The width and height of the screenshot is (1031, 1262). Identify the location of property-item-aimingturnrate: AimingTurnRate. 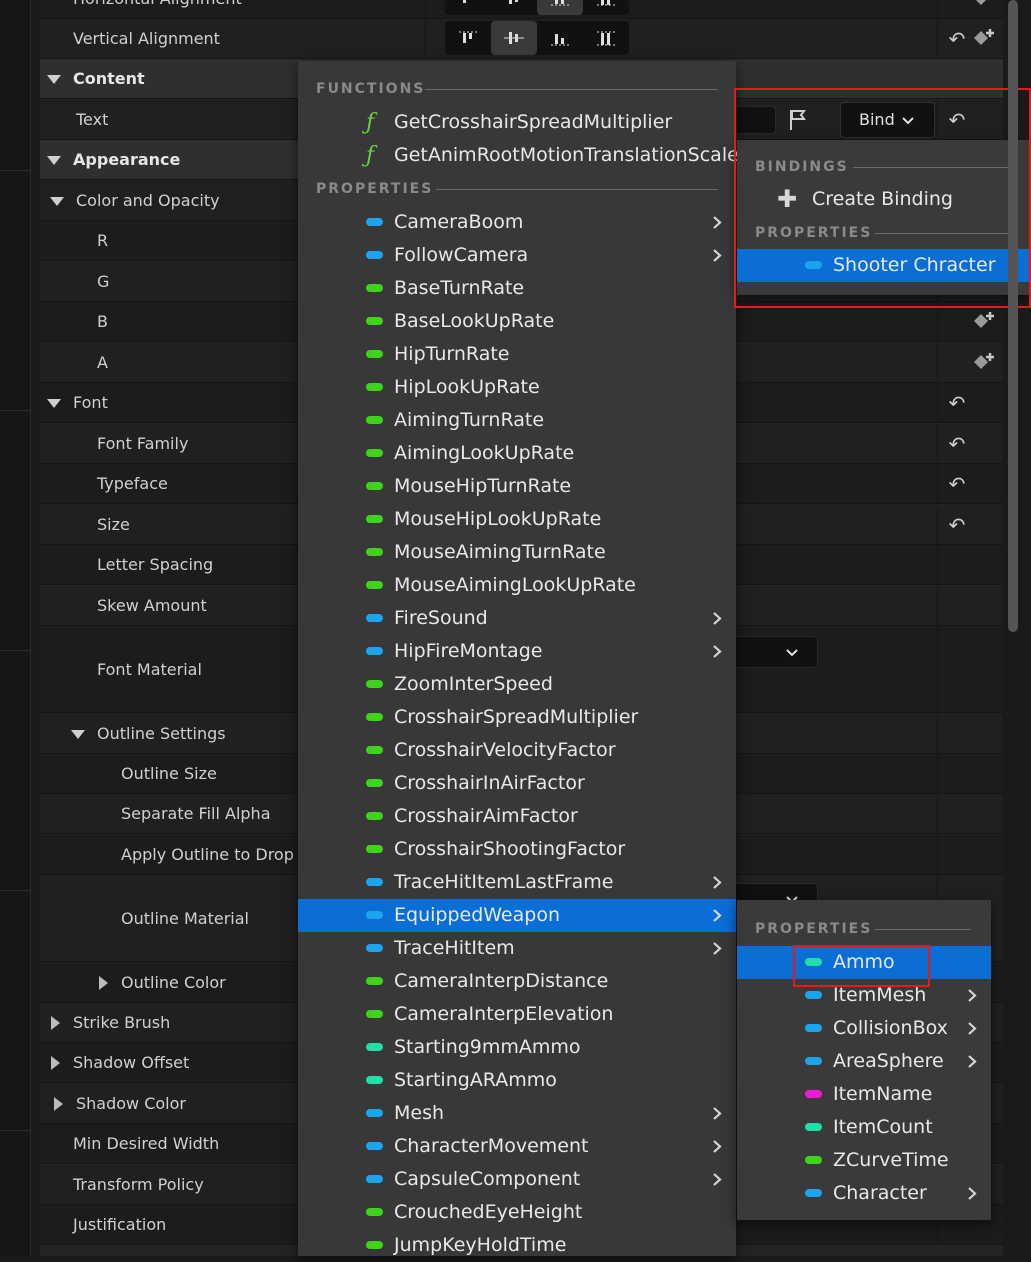
(517, 420).